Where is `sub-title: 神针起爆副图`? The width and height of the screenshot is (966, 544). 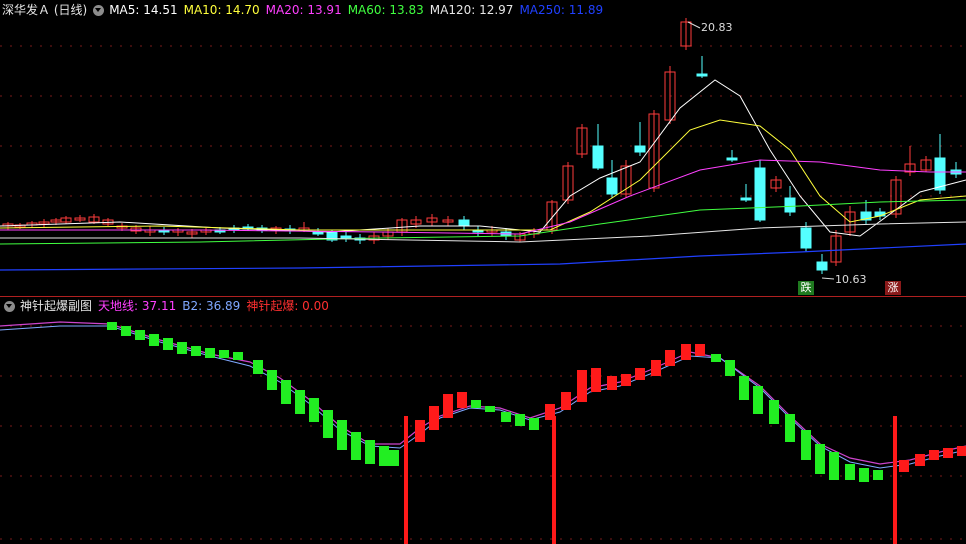
sub-title: 神针起爆副图 is located at coordinates (56, 306).